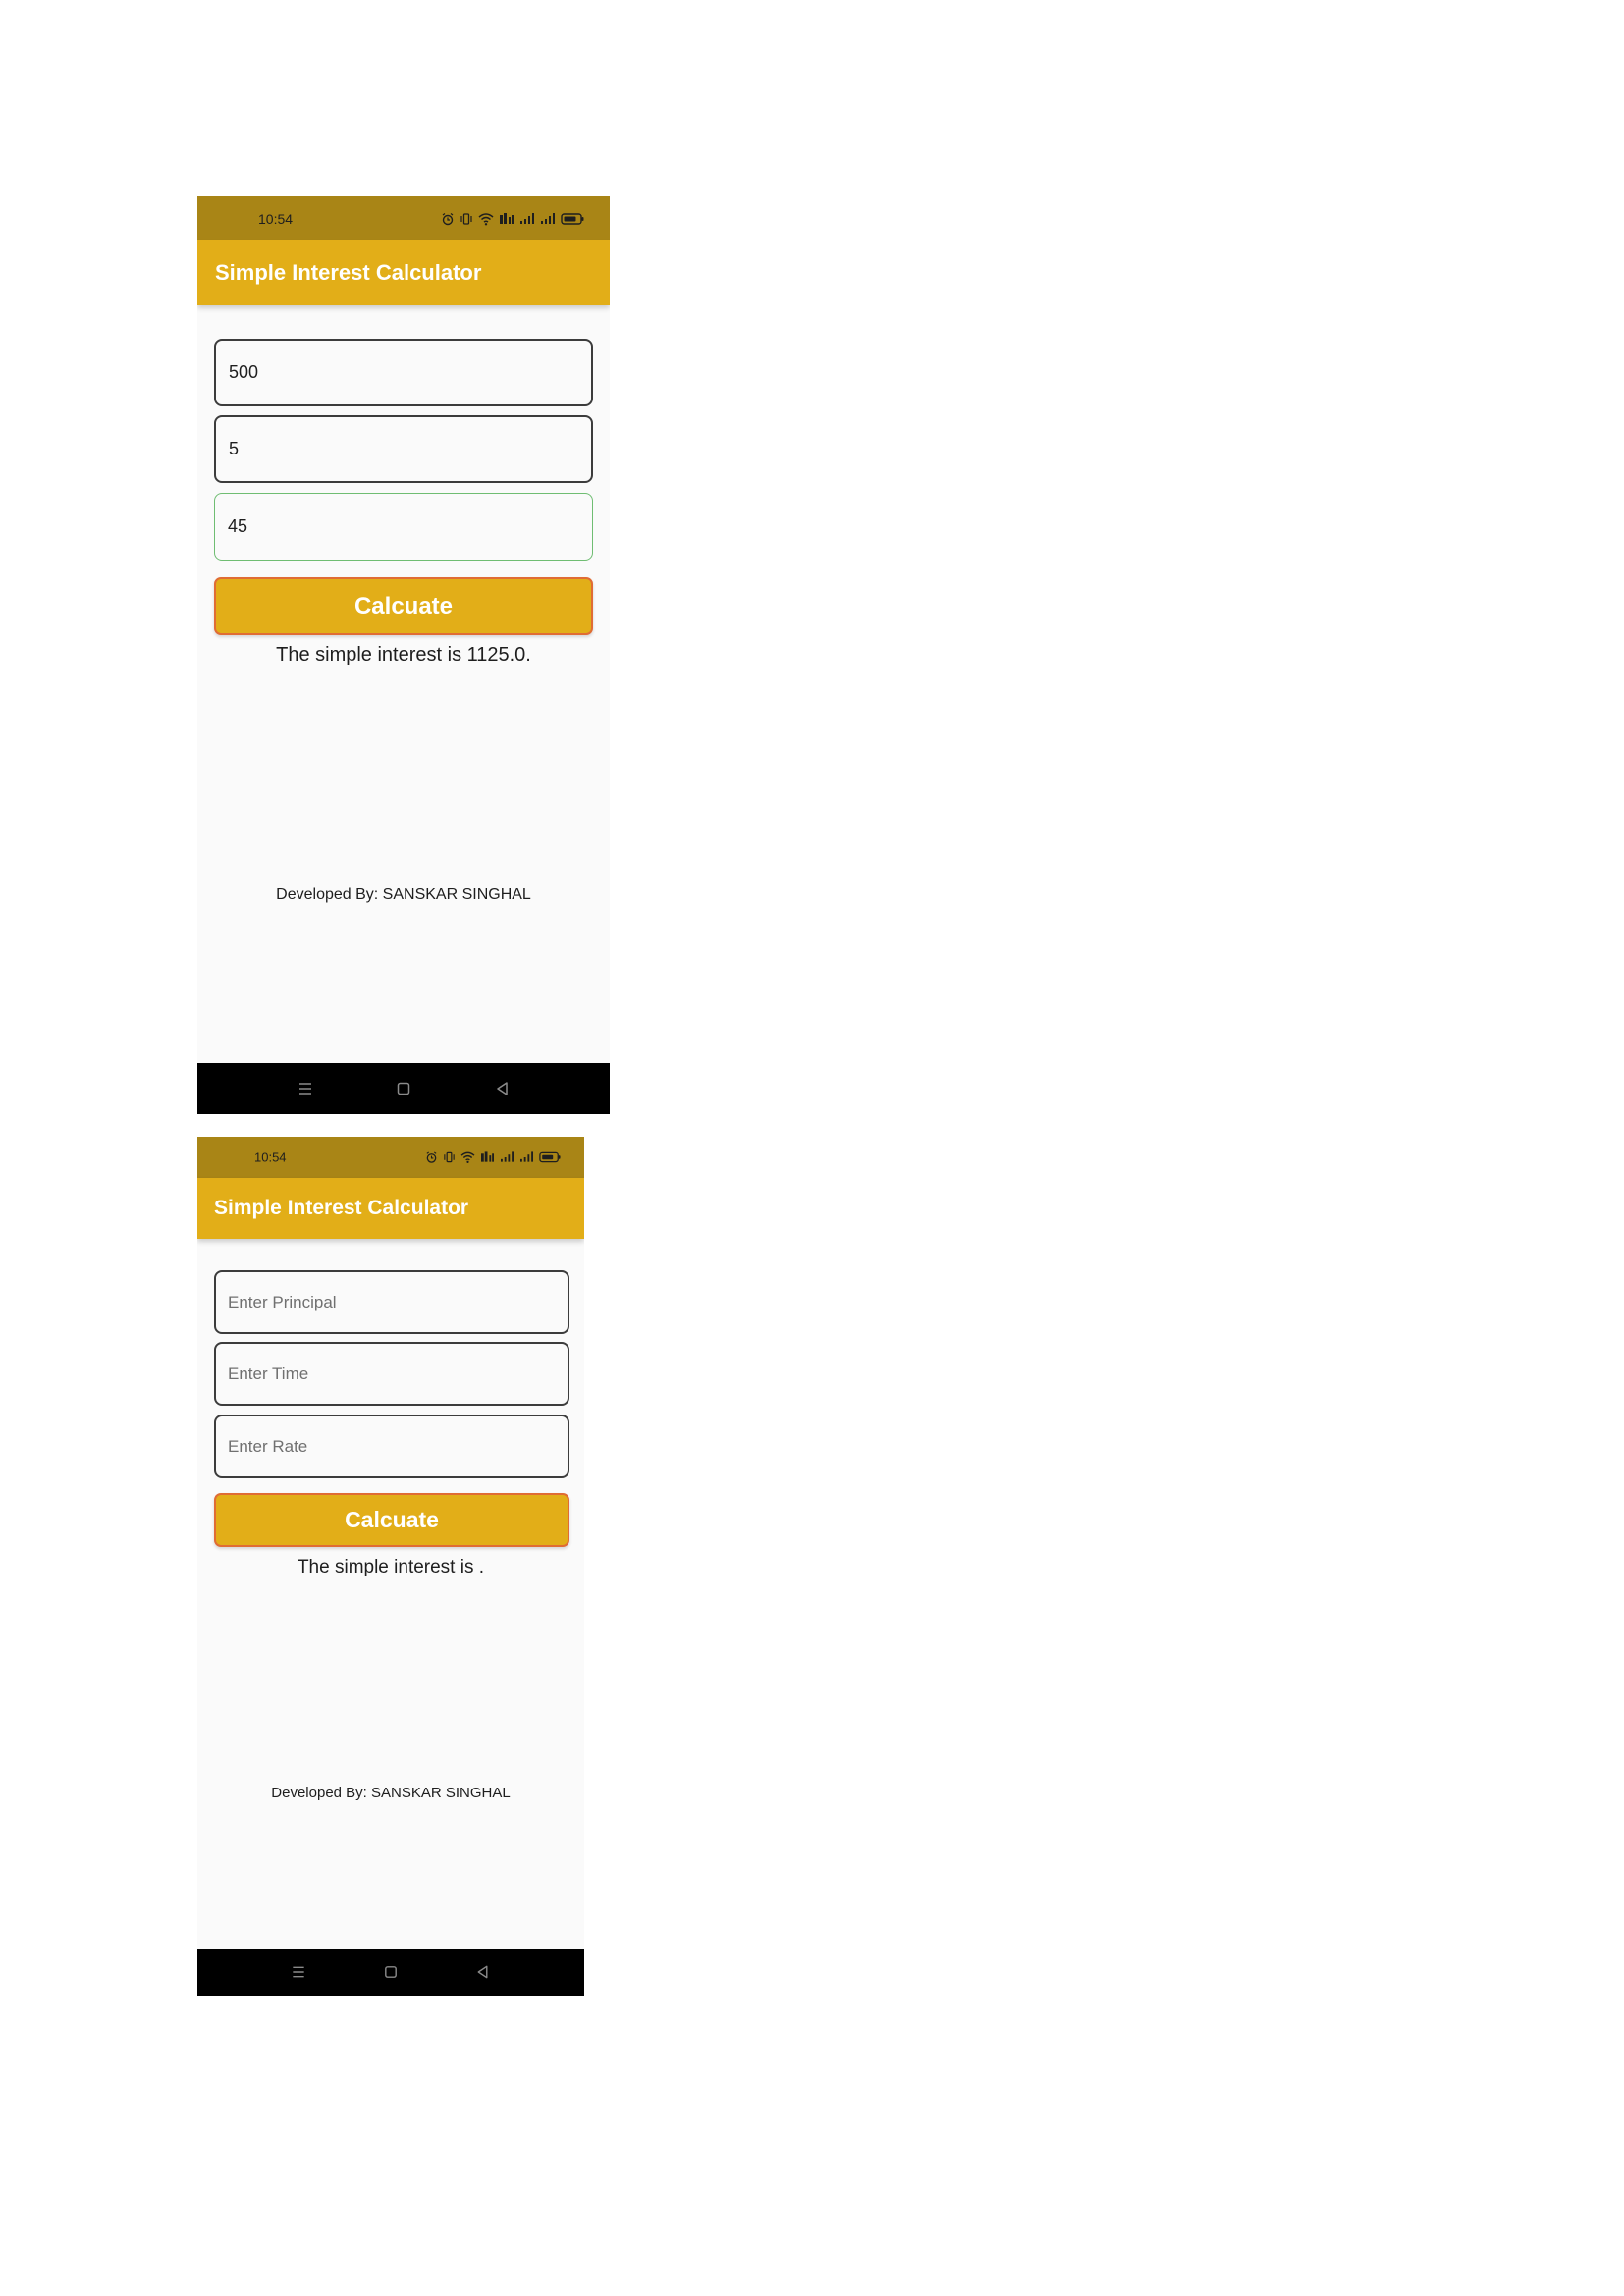 The width and height of the screenshot is (1624, 2296). I want to click on time-value: 5, so click(234, 448).